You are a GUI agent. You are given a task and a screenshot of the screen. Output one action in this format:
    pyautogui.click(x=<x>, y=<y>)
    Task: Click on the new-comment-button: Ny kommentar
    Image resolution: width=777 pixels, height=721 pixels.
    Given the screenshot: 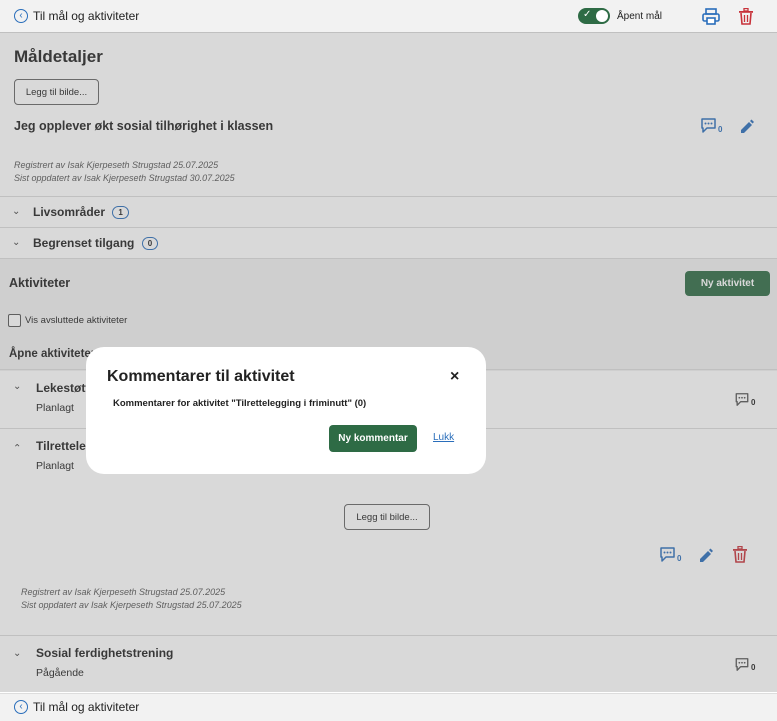 What is the action you would take?
    pyautogui.click(x=373, y=438)
    